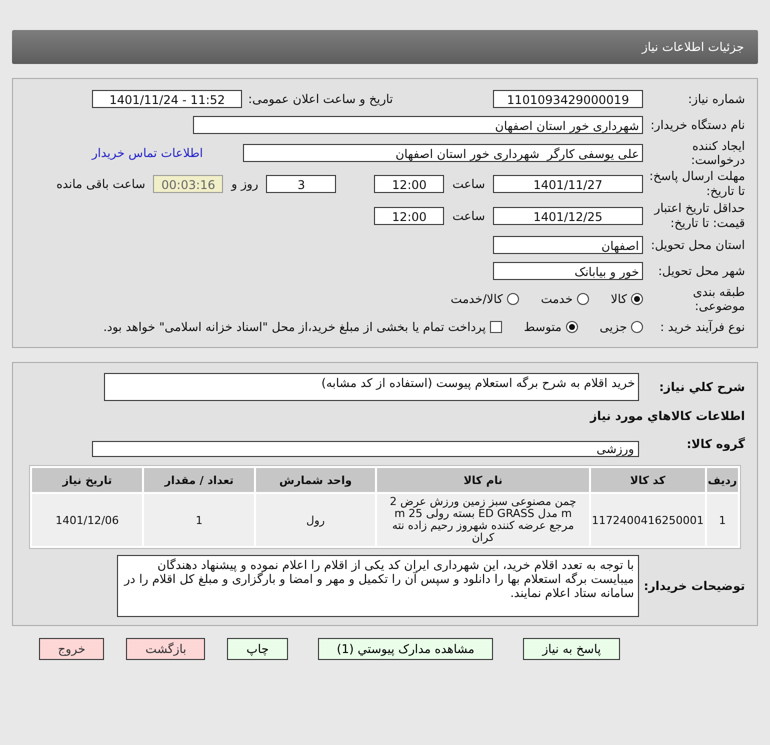  Describe the element at coordinates (320, 99) in the screenshot. I see `field-label: تاریخ و ساعت اعلان عمومی:` at that location.